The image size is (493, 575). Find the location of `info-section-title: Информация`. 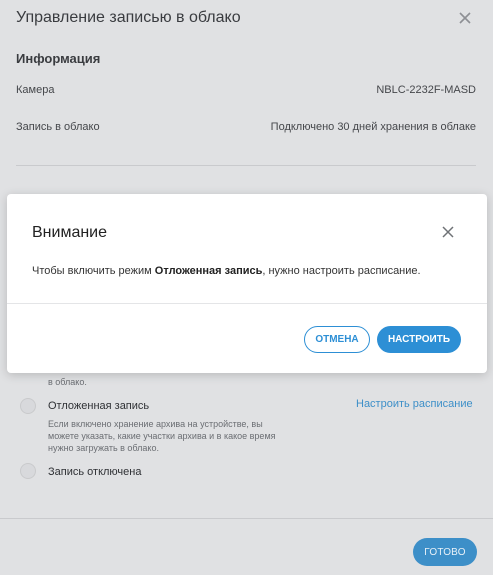

info-section-title: Информация is located at coordinates (58, 58).